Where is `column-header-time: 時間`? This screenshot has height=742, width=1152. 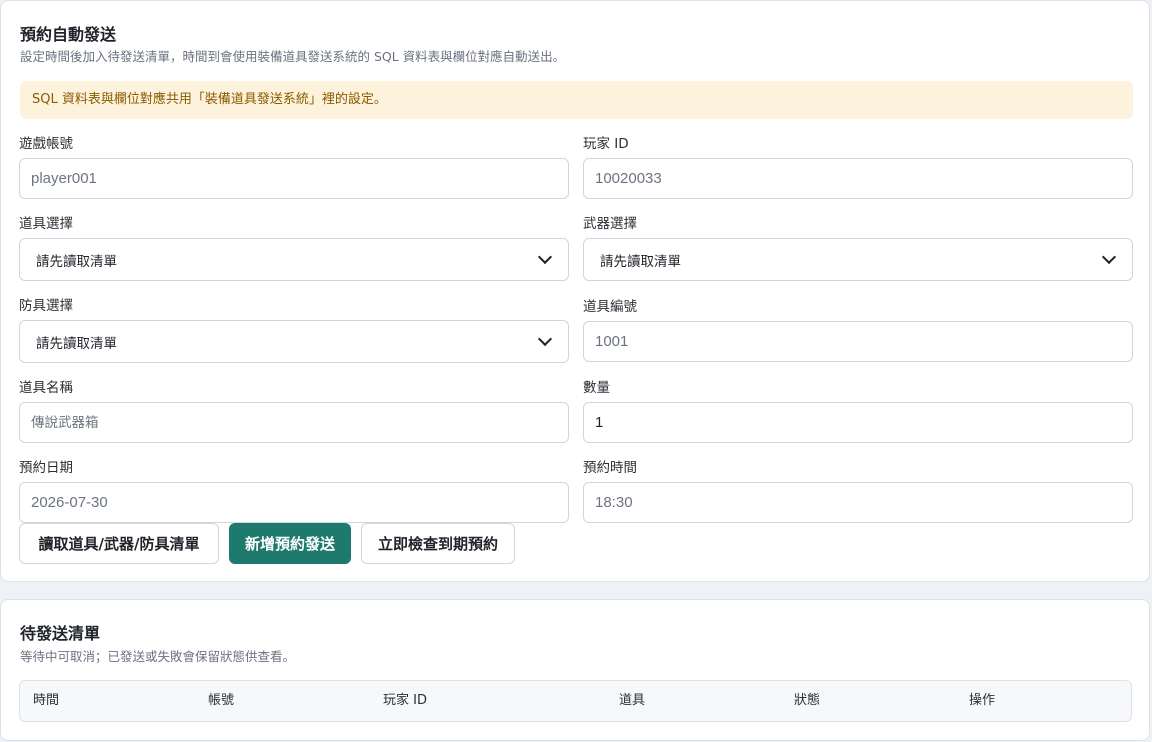
column-header-time: 時間 is located at coordinates (46, 700).